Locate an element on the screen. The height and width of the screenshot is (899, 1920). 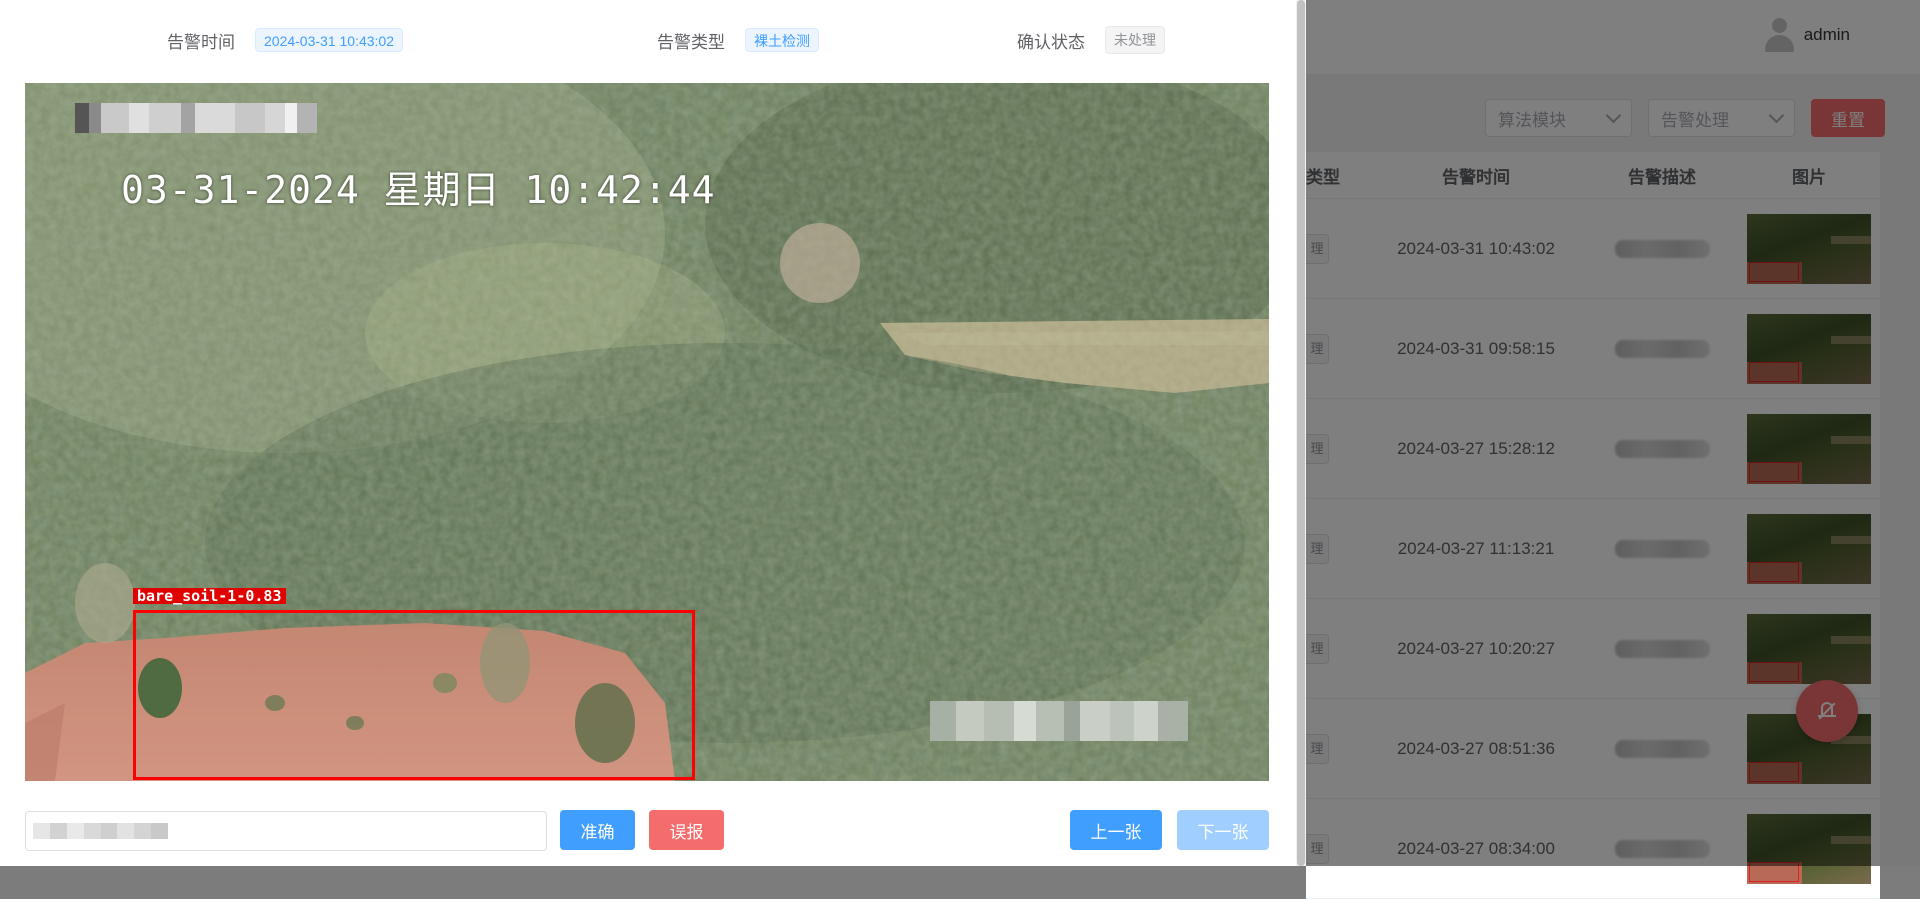
camera-name-mosaic is located at coordinates (196, 118).